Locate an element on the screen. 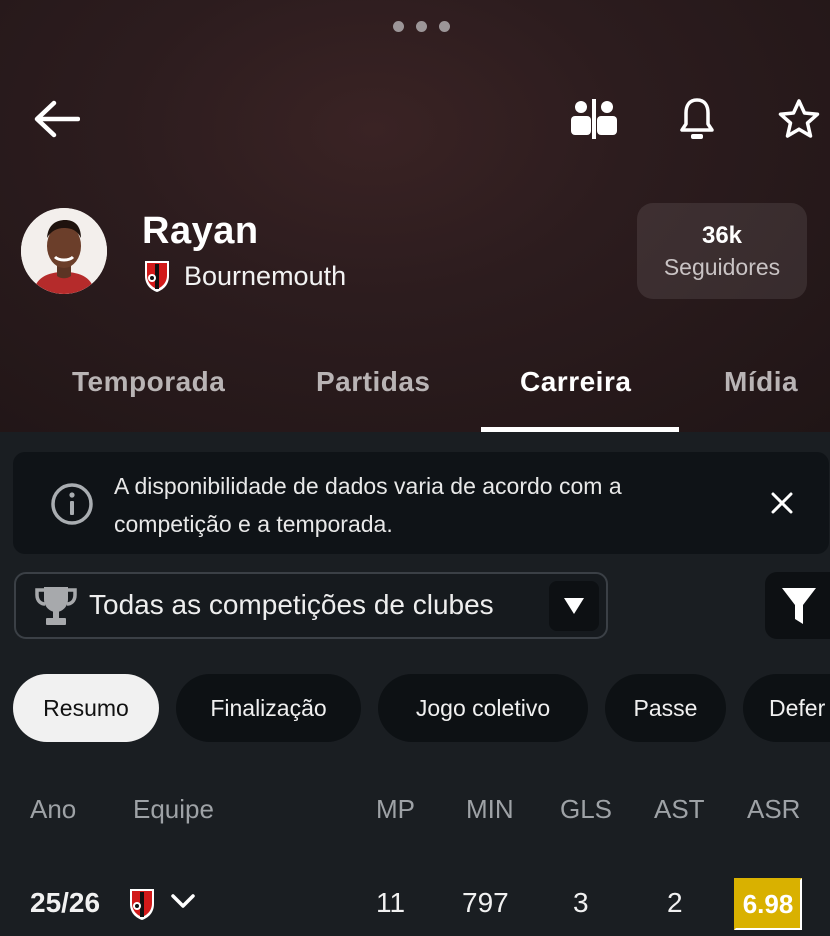 This screenshot has width=830, height=936. column-header-min: MIN is located at coordinates (490, 809).